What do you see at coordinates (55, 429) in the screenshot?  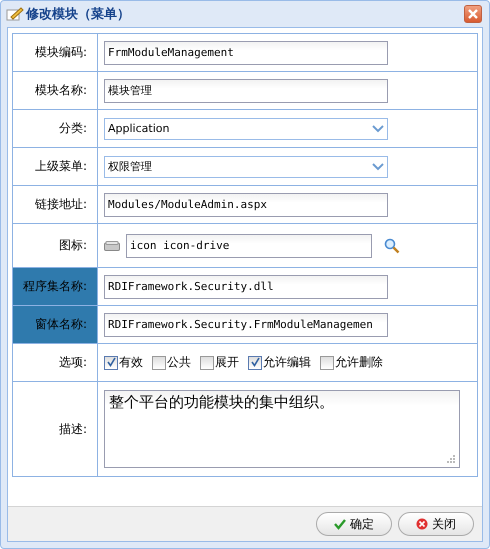 I see `field-label: 描述:` at bounding box center [55, 429].